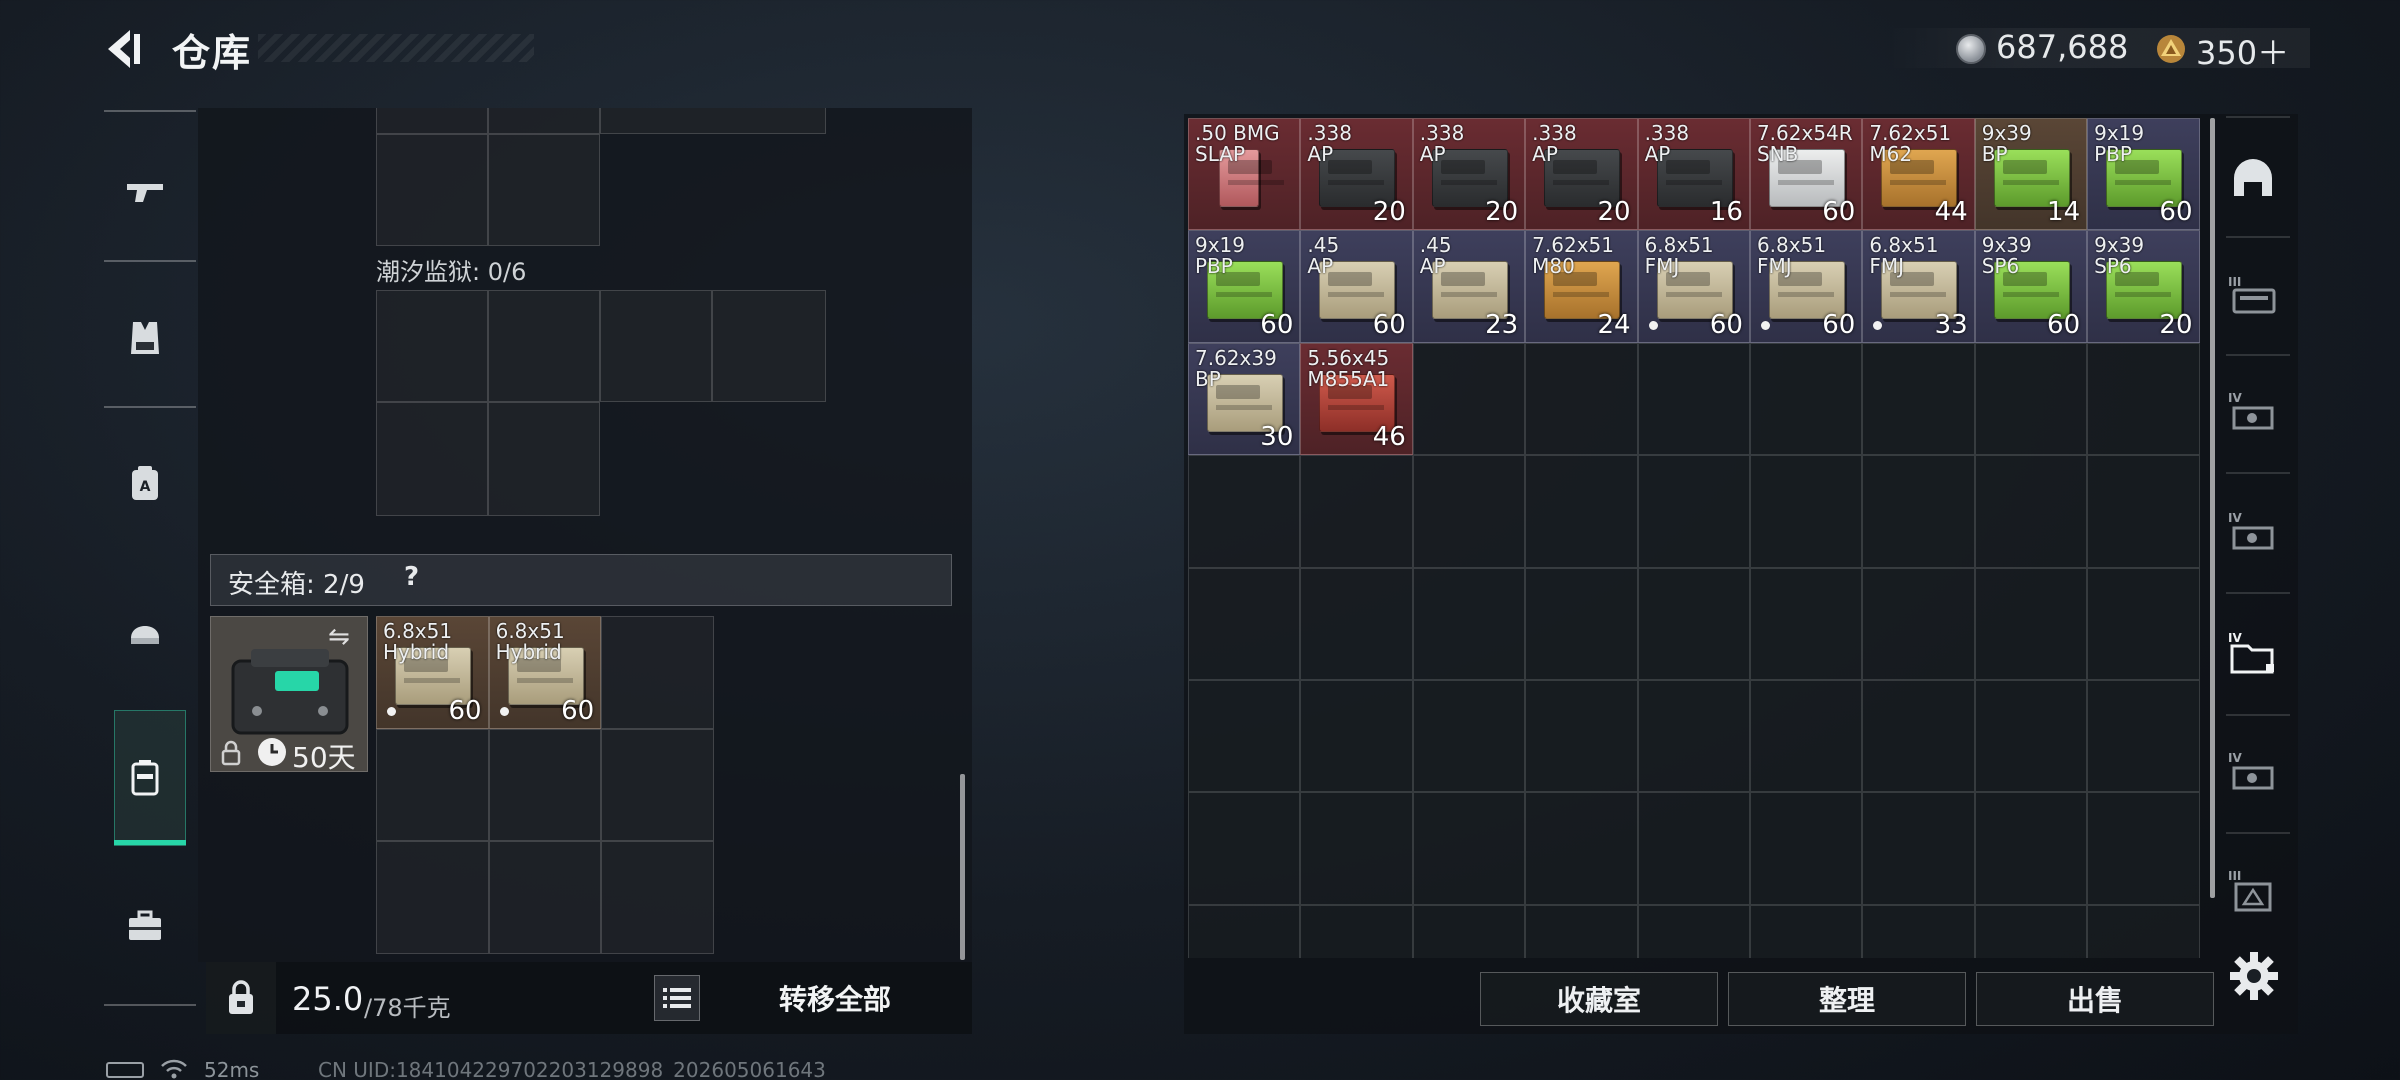  Describe the element at coordinates (145, 192) in the screenshot. I see `nav-item-weapons` at that location.